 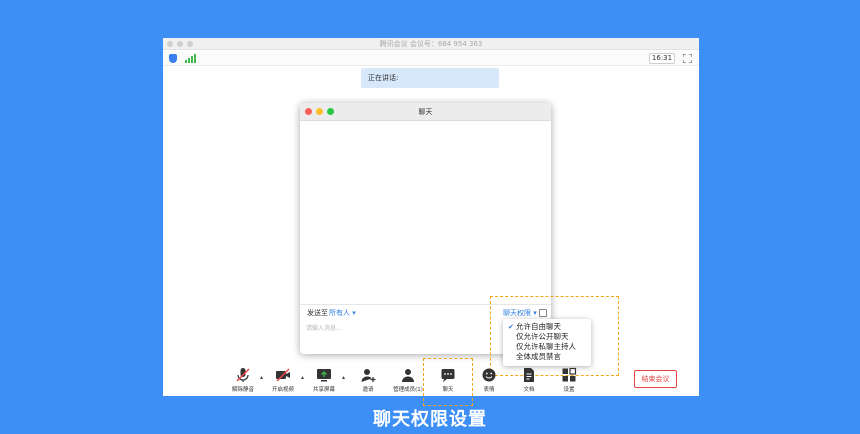 What do you see at coordinates (368, 375) in the screenshot?
I see `invite-icon` at bounding box center [368, 375].